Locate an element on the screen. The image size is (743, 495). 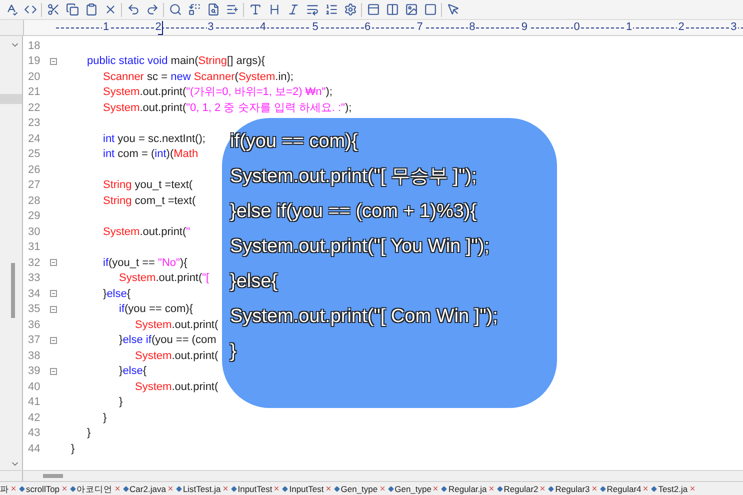
line-number: 44 is located at coordinates (35, 449).